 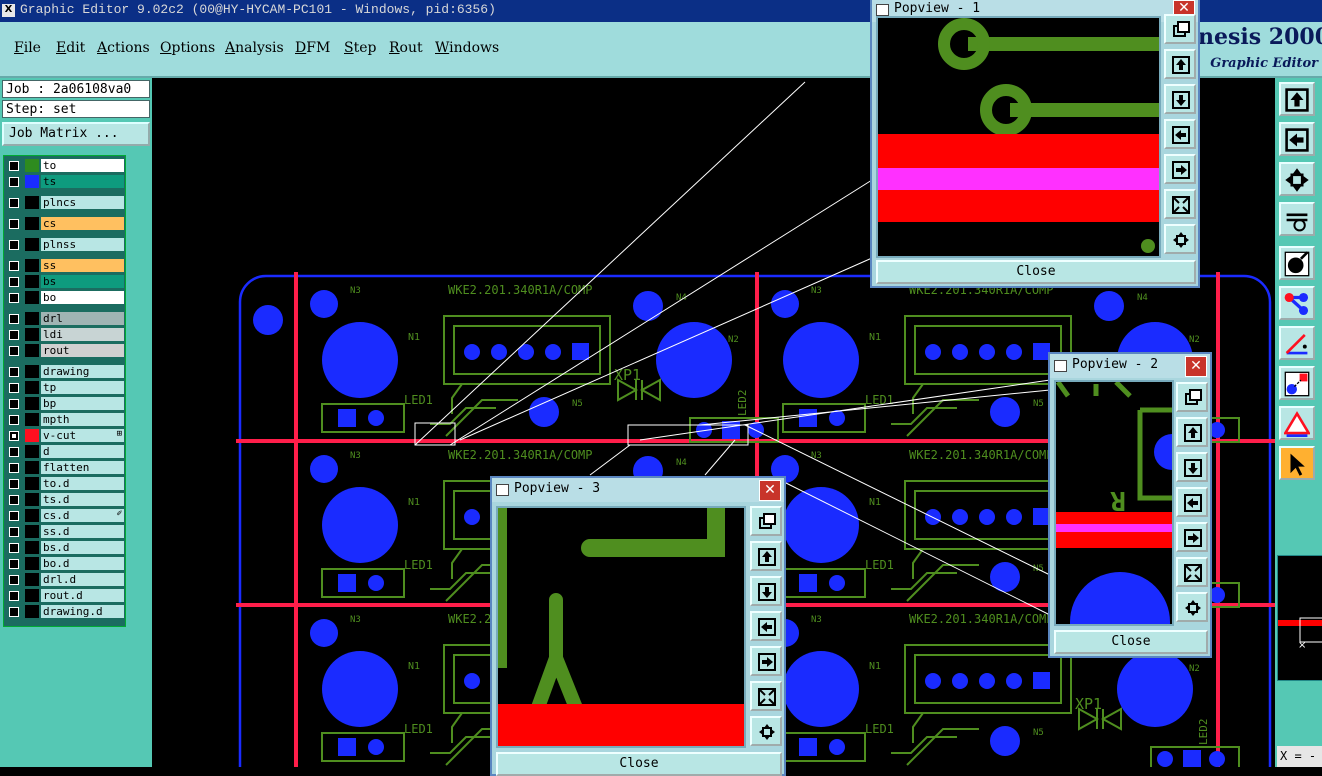 What do you see at coordinates (1299, 618) in the screenshot?
I see `minimap: ×` at bounding box center [1299, 618].